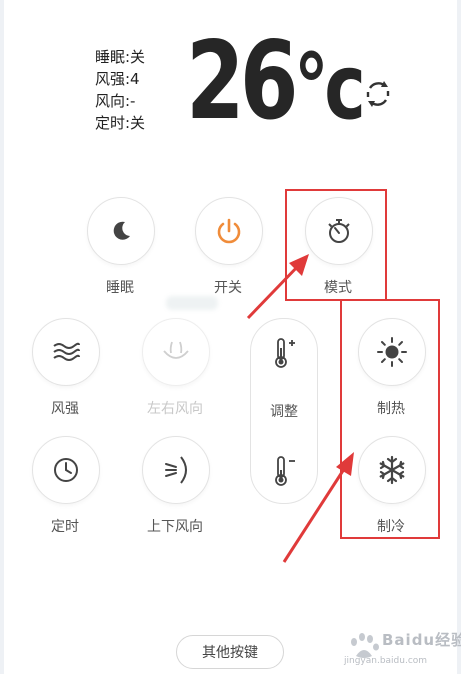 This screenshot has height=674, width=461. I want to click on annotation-arrows, so click(300, 408).